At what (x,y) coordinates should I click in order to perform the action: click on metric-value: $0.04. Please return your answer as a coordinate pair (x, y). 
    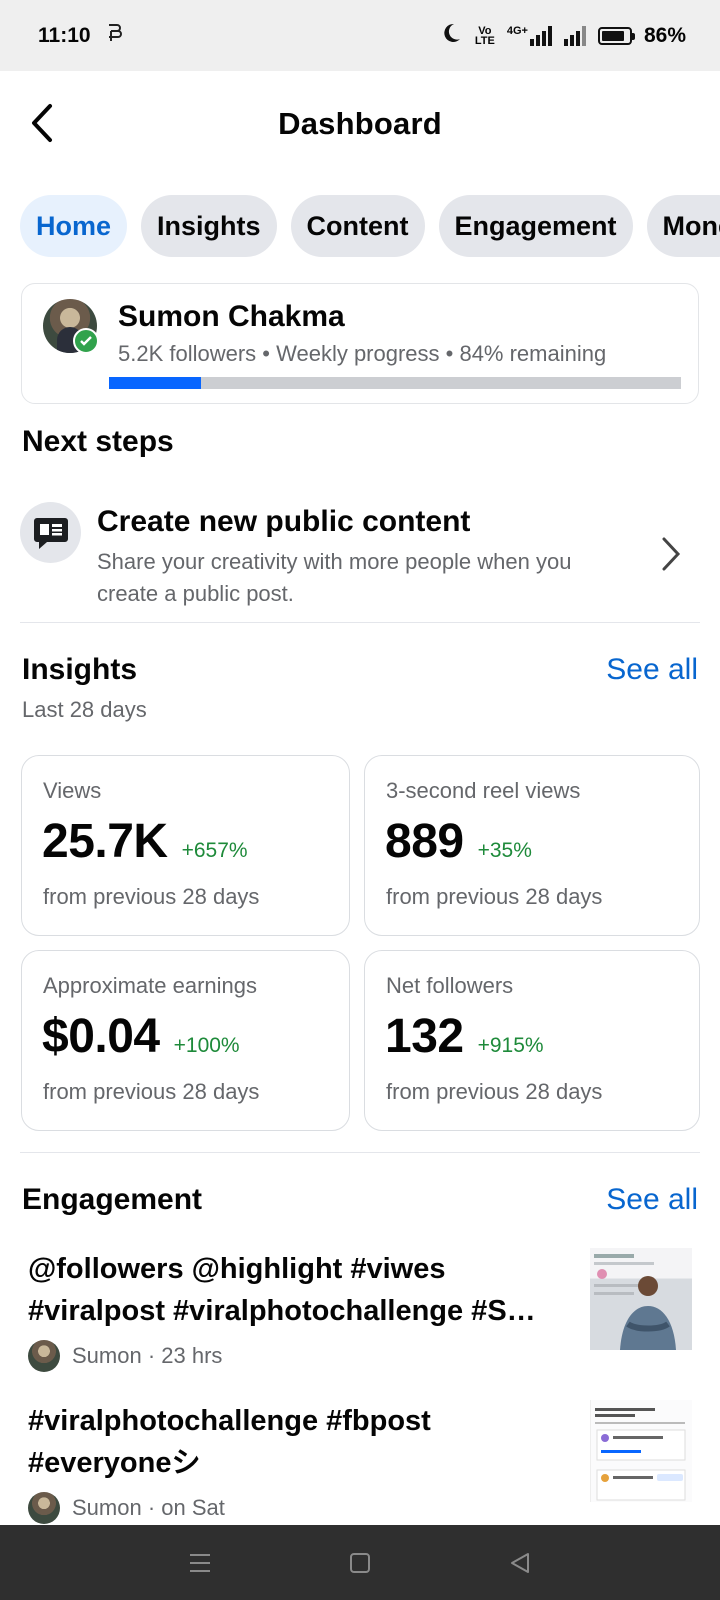
    Looking at the image, I should click on (101, 1036).